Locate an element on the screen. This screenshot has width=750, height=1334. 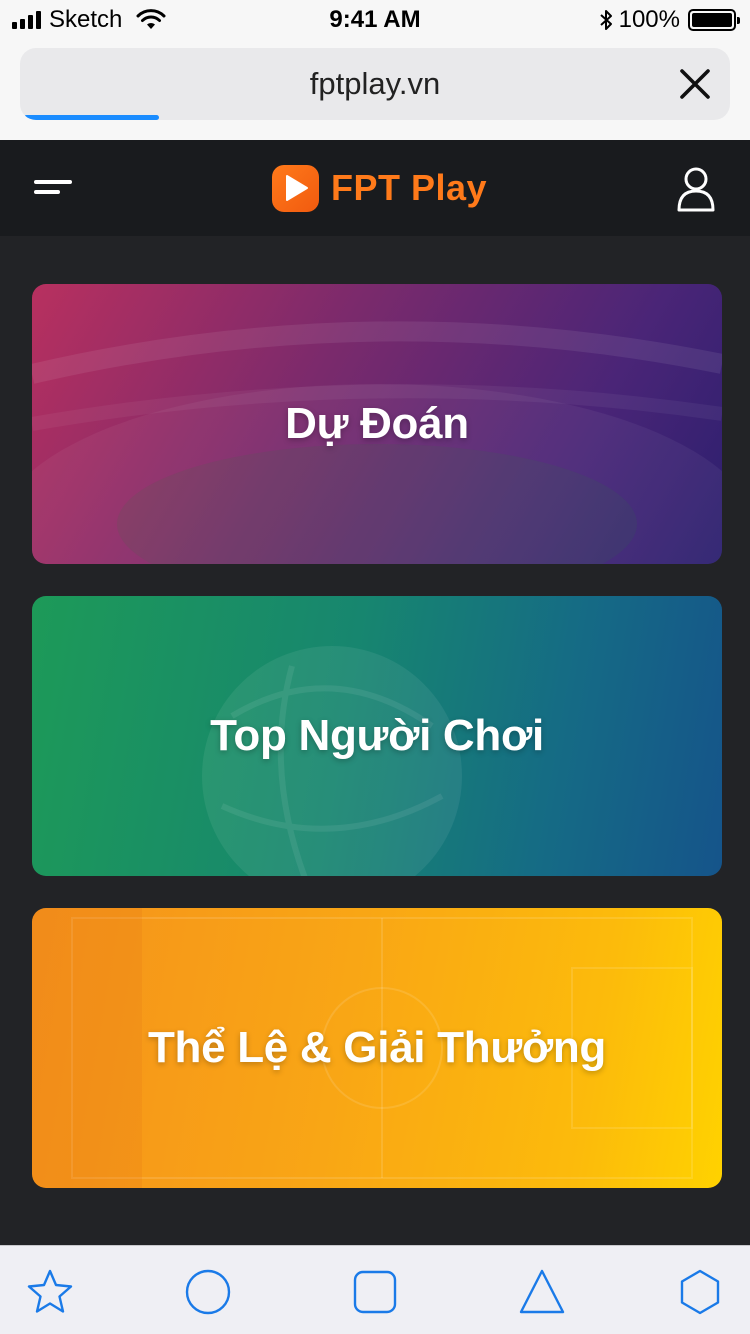
battery-icon is located at coordinates (714, 20).